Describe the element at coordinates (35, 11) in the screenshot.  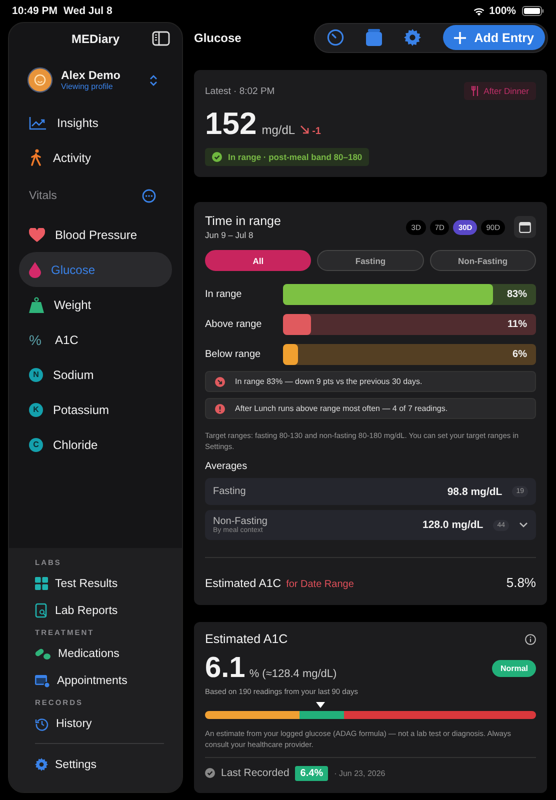
I see `status-time: 10:49 PM` at that location.